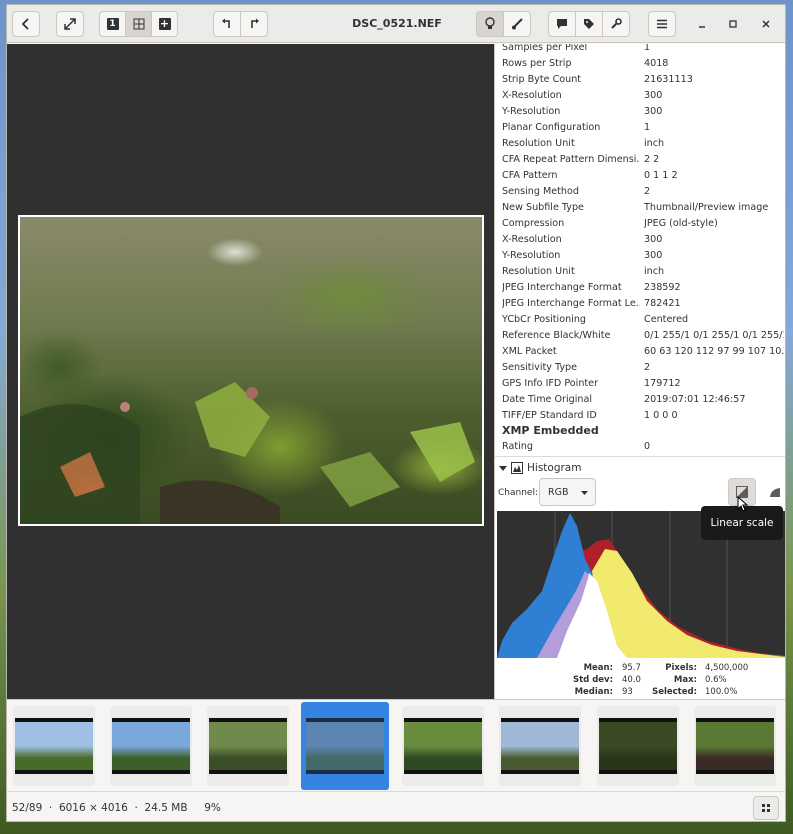 This screenshot has height=834, width=793. Describe the element at coordinates (556, 335) in the screenshot. I see `property-key: Reference Black/White` at that location.